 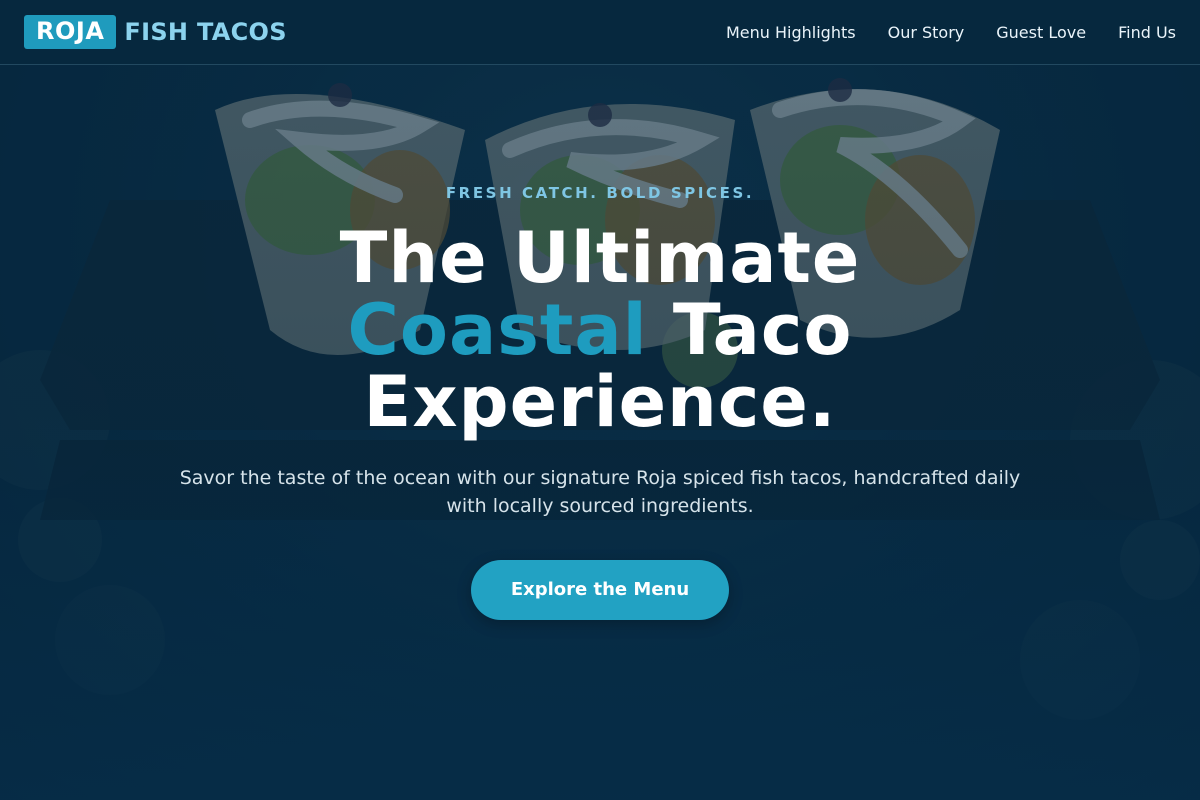 I want to click on nav-link-guest-love: Guest Love, so click(x=1041, y=32).